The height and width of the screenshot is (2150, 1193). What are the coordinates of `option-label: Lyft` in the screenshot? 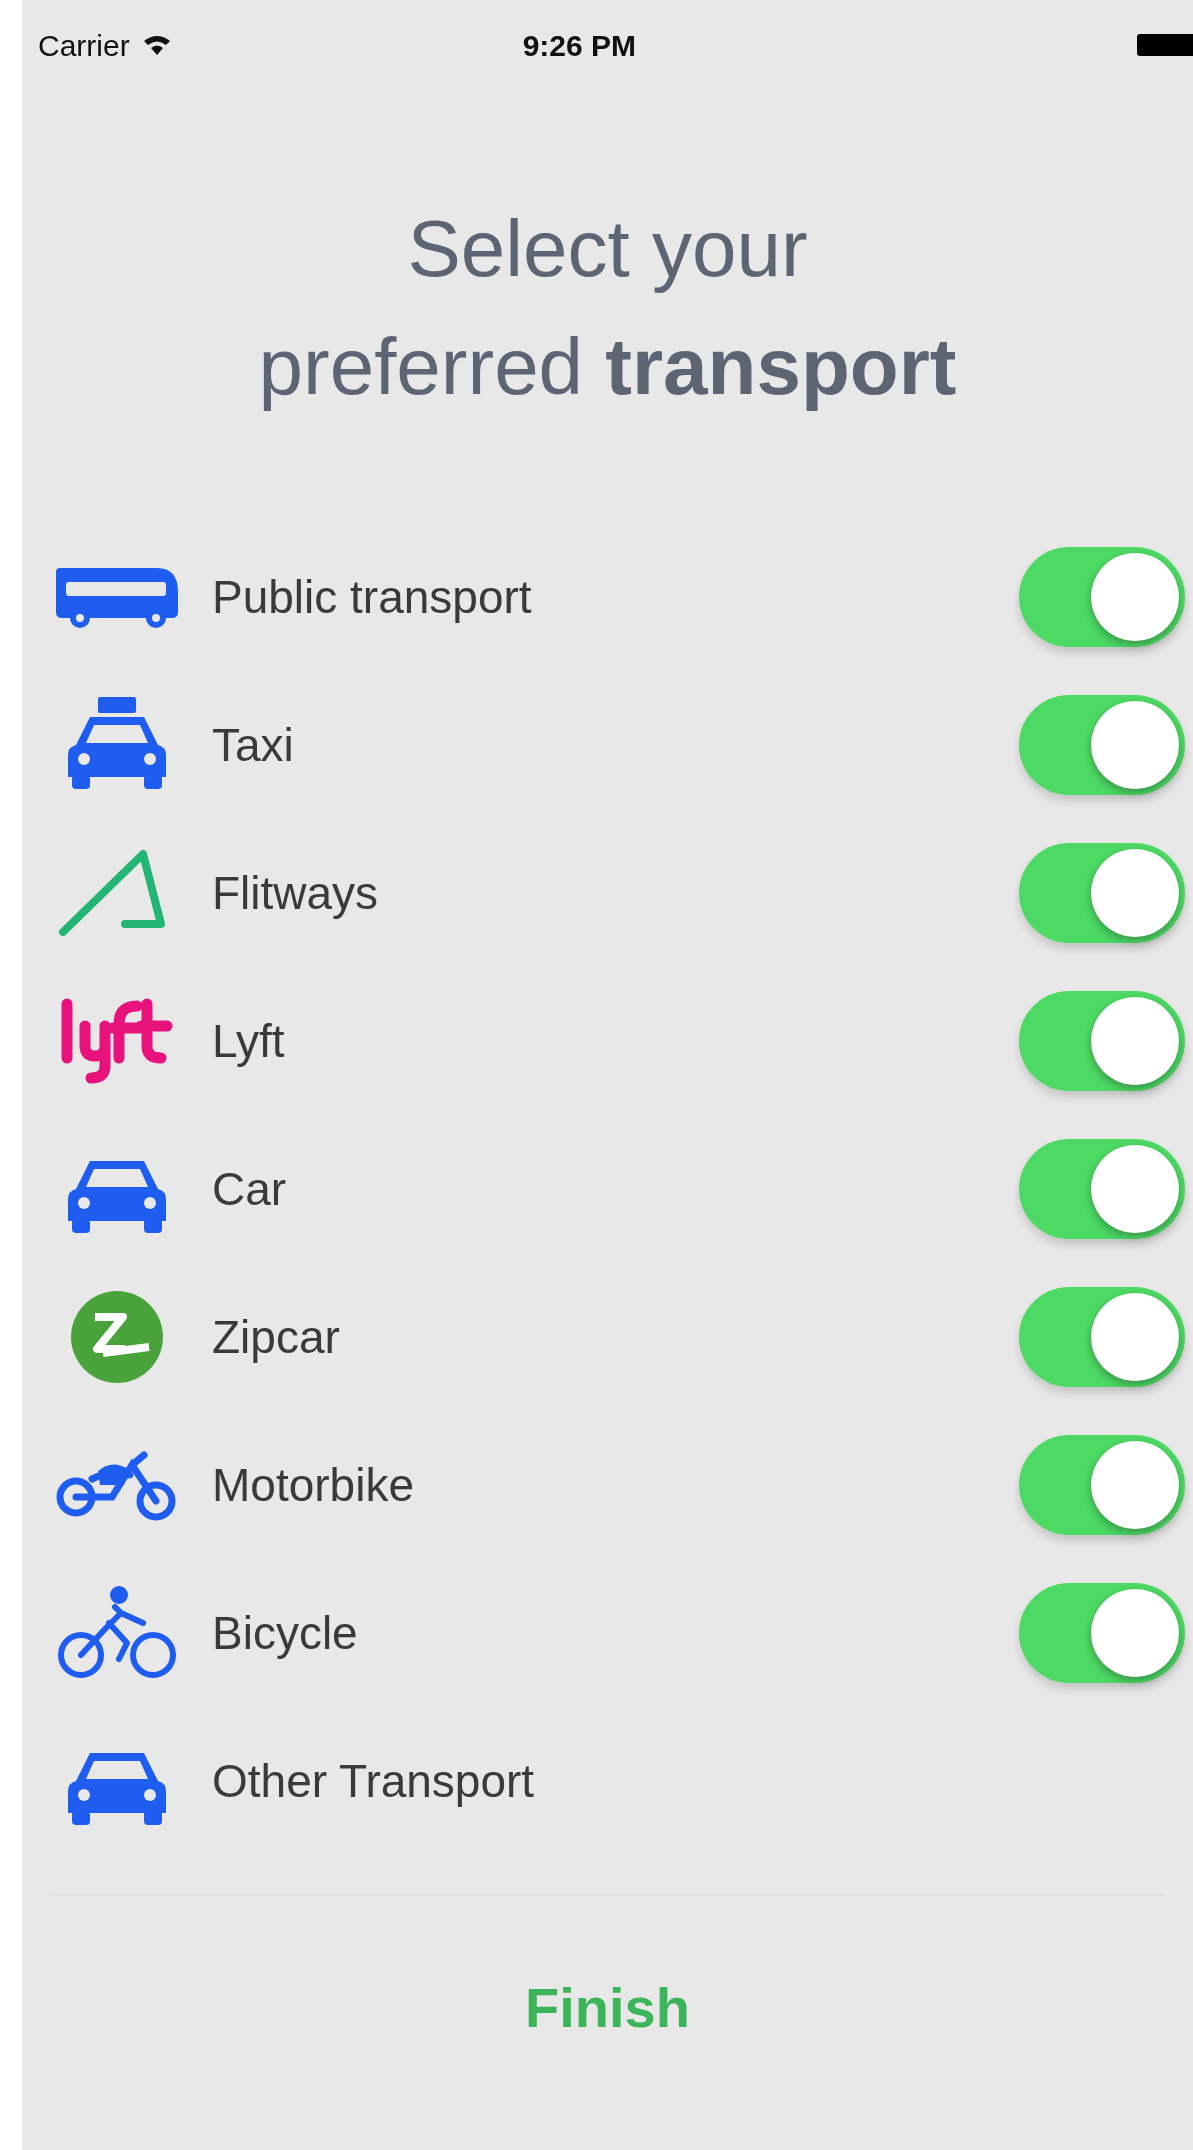 It's located at (249, 1041).